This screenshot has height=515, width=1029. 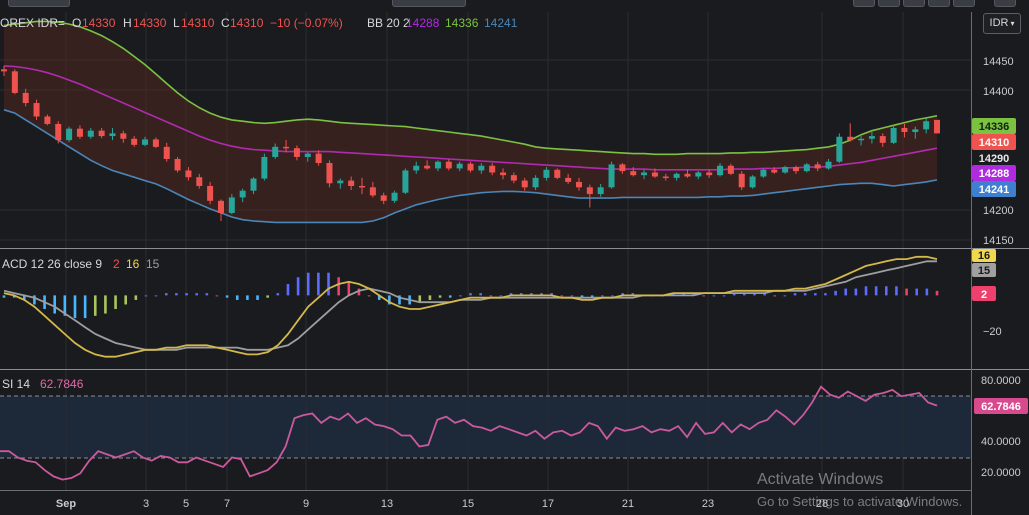 I want to click on close-price-badge-text: 14310, so click(x=994, y=143).